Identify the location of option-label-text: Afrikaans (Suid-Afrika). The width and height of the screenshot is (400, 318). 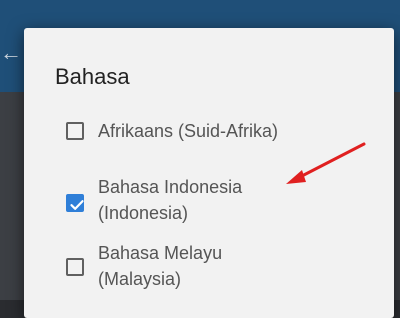
(188, 131).